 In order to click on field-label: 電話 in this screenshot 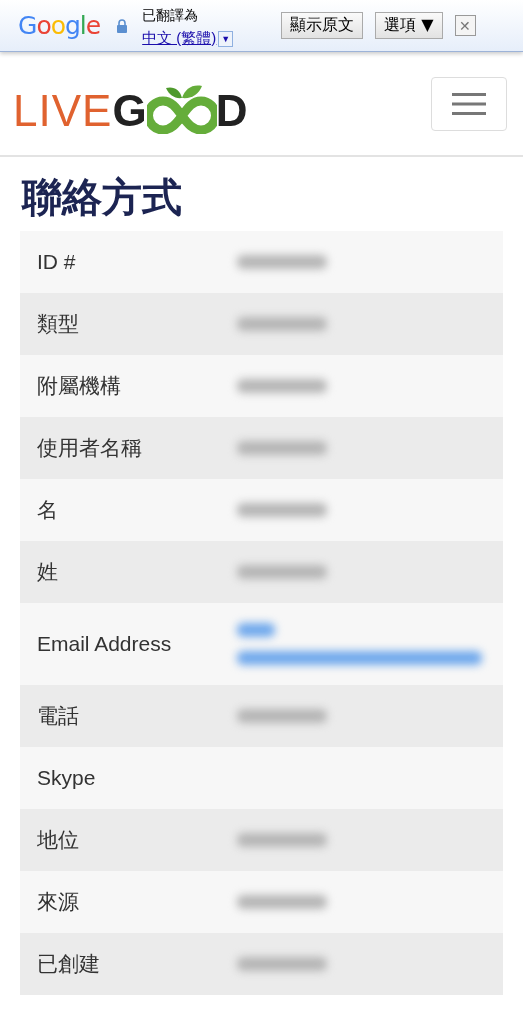, I will do `click(58, 716)`.